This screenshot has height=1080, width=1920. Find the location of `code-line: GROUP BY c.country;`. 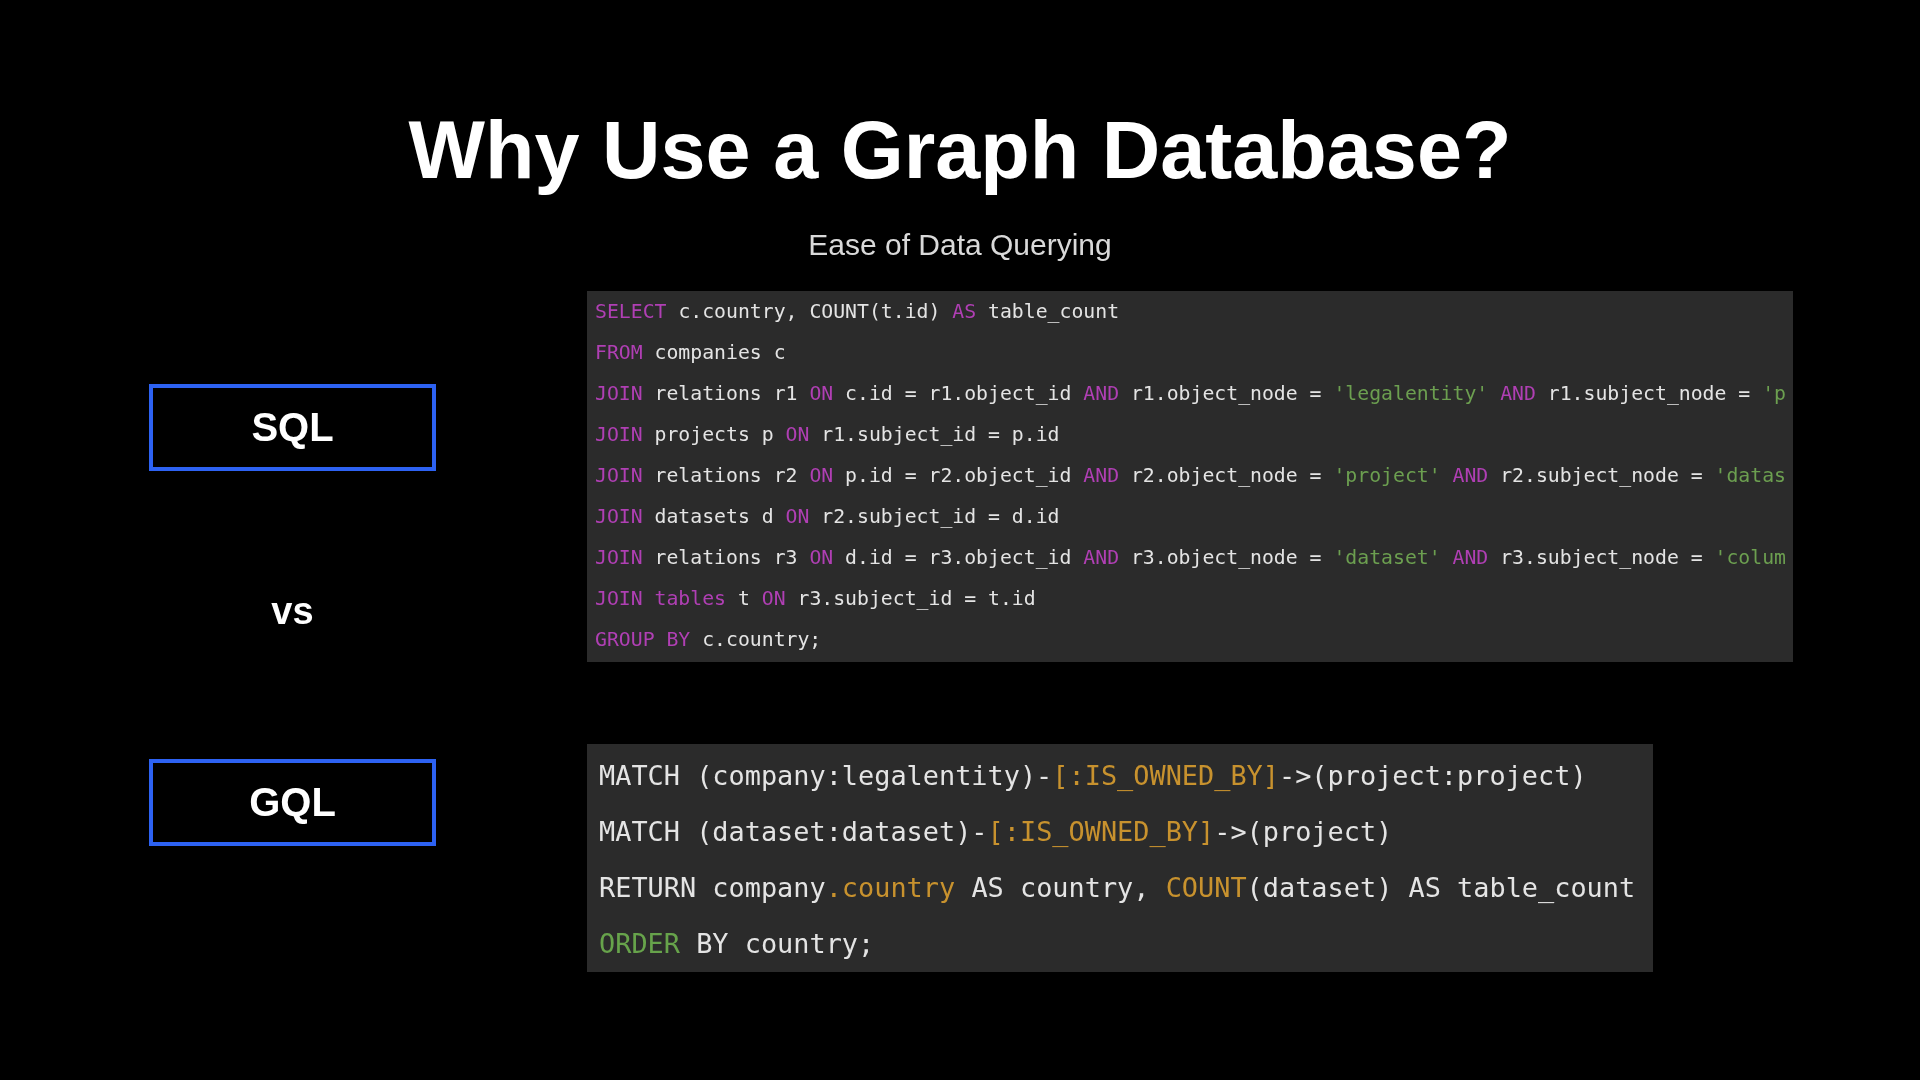

code-line: GROUP BY c.country; is located at coordinates (708, 640).